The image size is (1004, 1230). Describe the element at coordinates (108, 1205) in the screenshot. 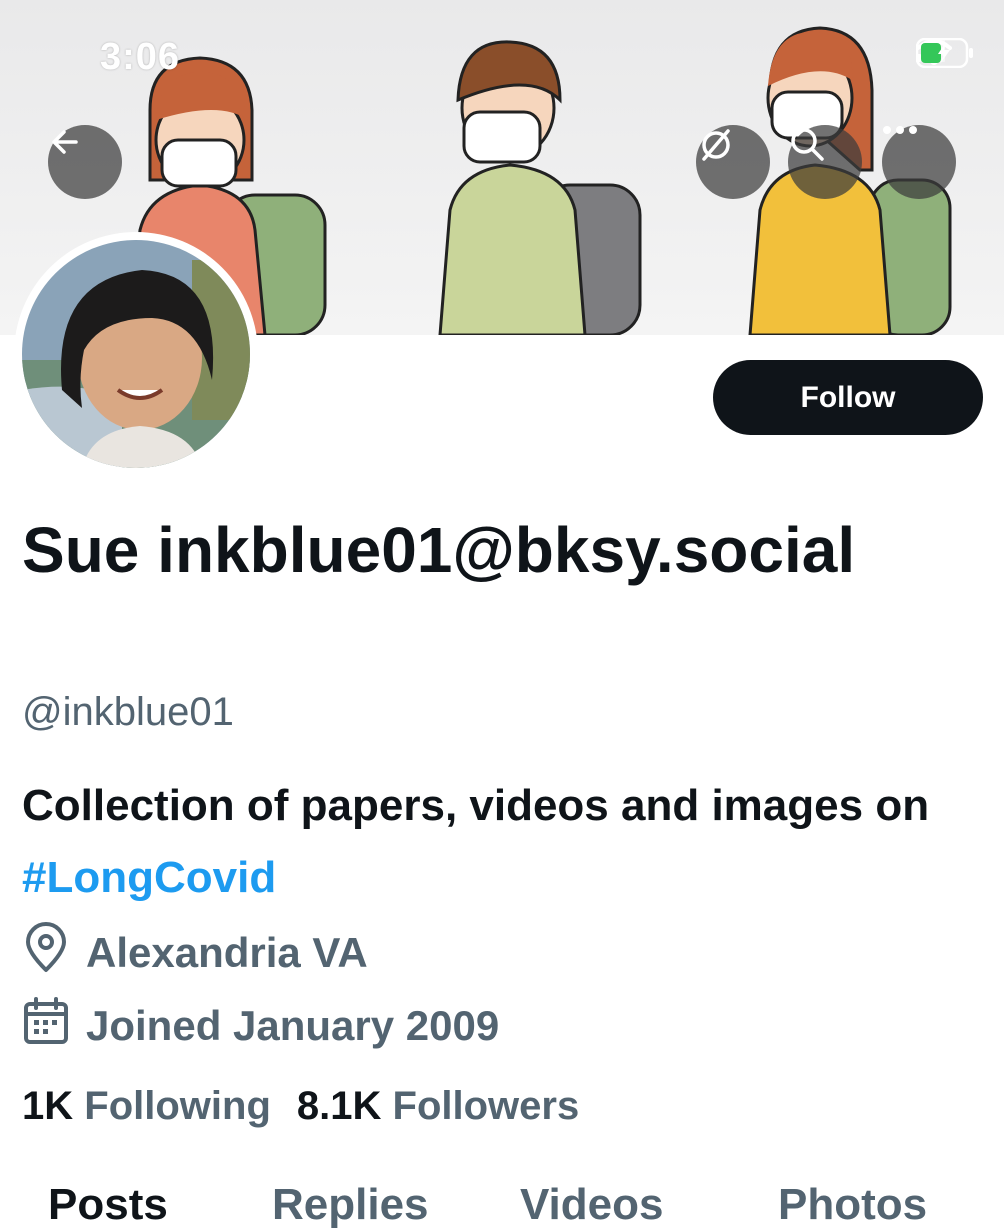

I see `tab-posts: Posts` at that location.